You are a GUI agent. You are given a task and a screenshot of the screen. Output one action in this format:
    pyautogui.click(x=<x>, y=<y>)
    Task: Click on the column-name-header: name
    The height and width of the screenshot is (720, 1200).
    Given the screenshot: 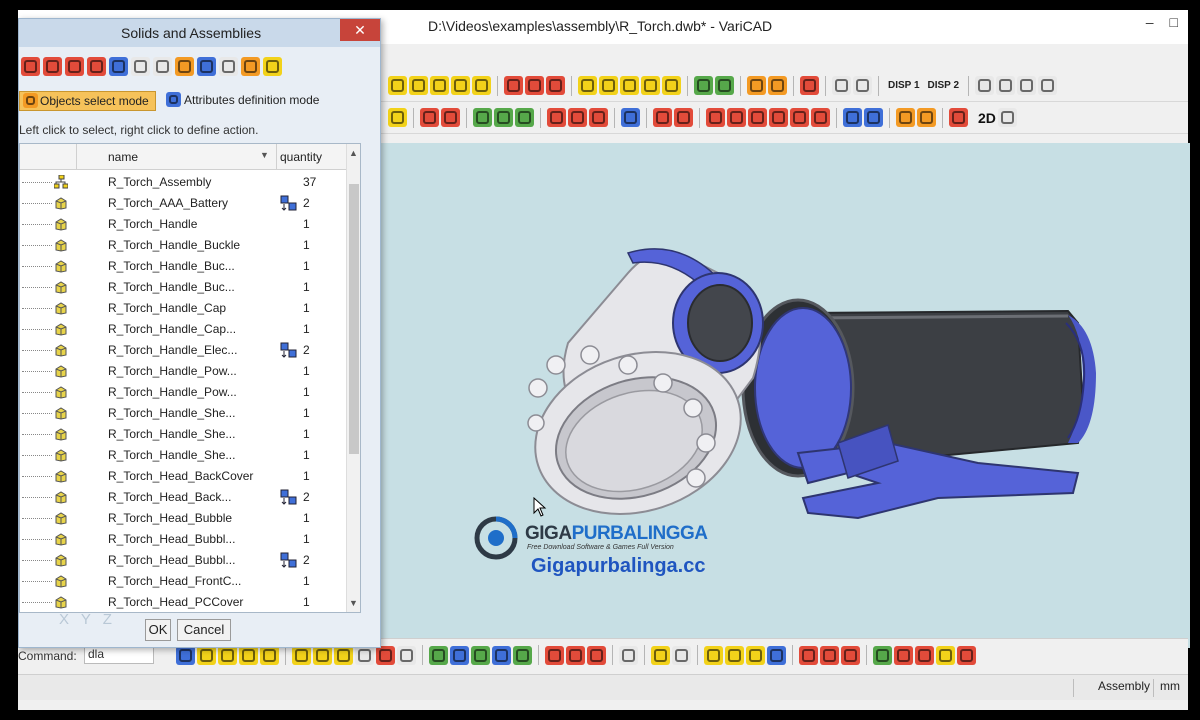 What is the action you would take?
    pyautogui.click(x=123, y=157)
    